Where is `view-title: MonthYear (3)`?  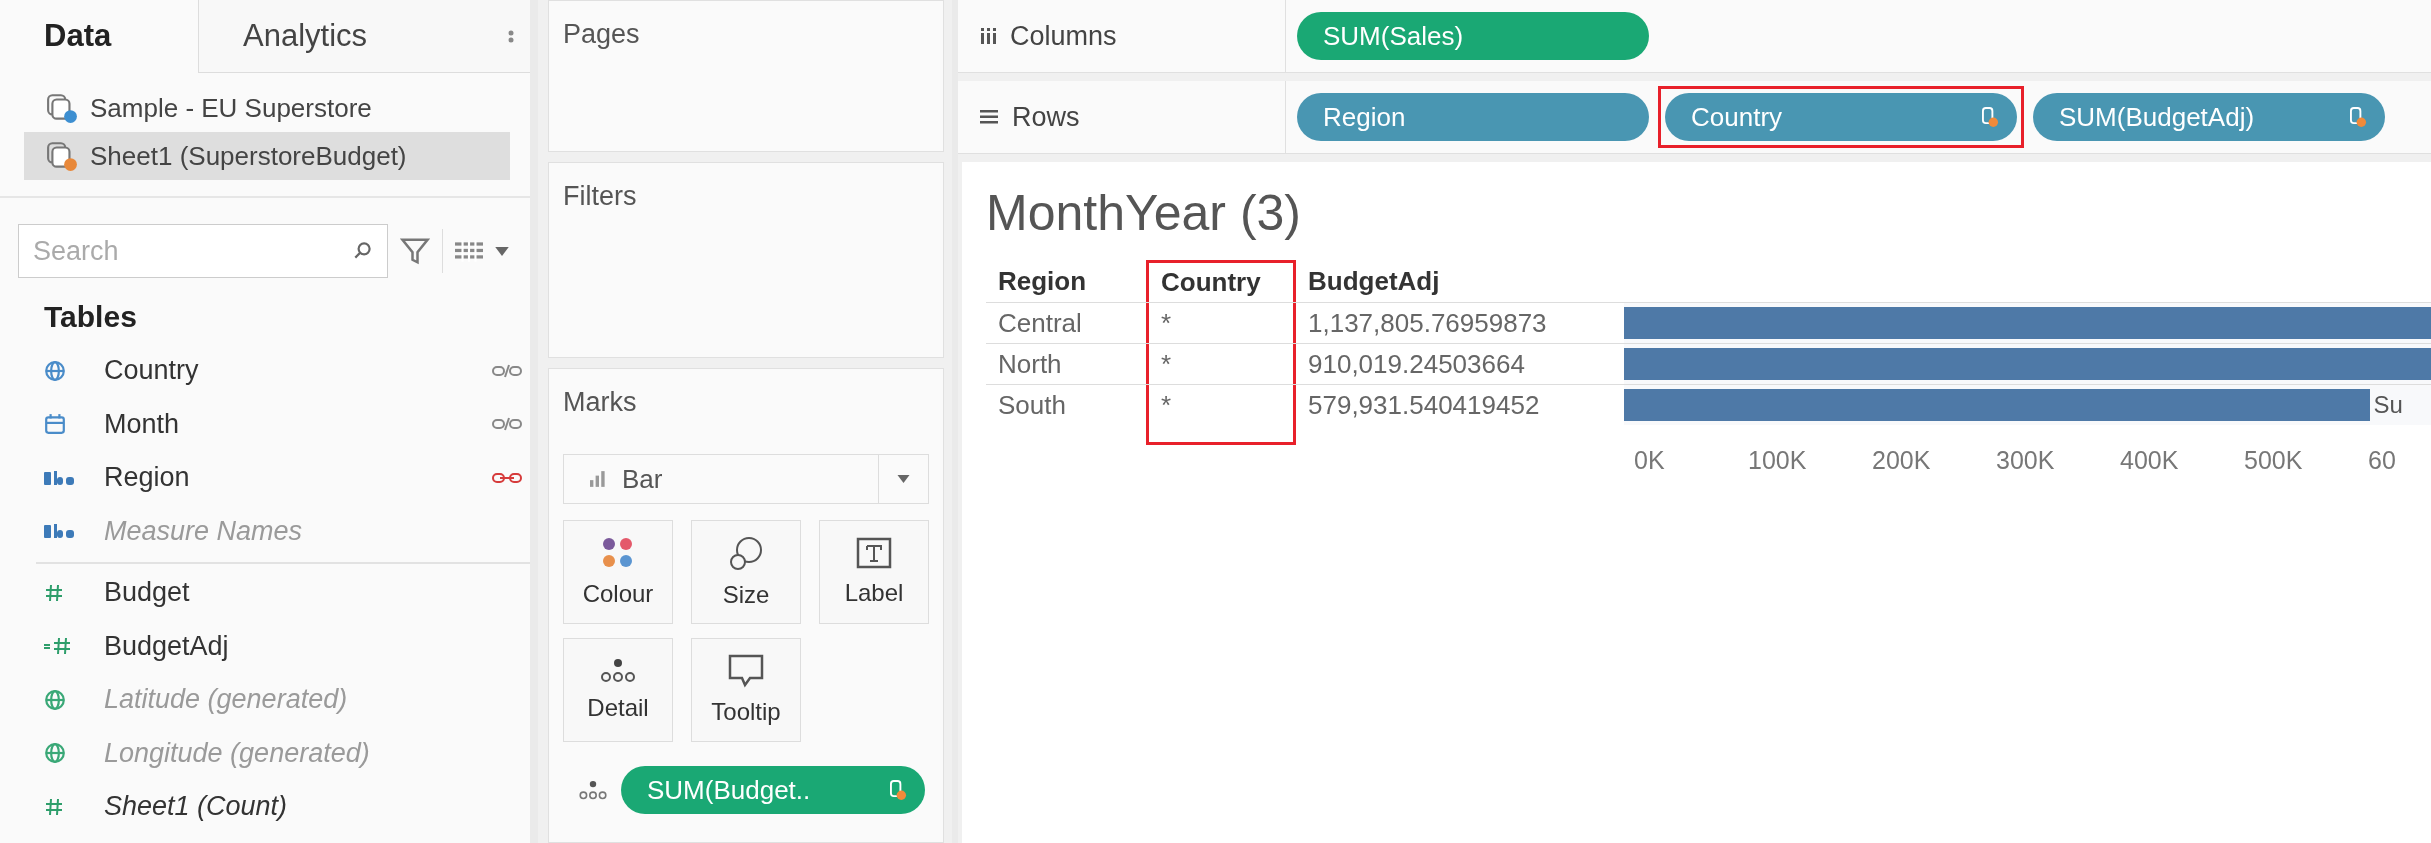 view-title: MonthYear (3) is located at coordinates (1144, 213).